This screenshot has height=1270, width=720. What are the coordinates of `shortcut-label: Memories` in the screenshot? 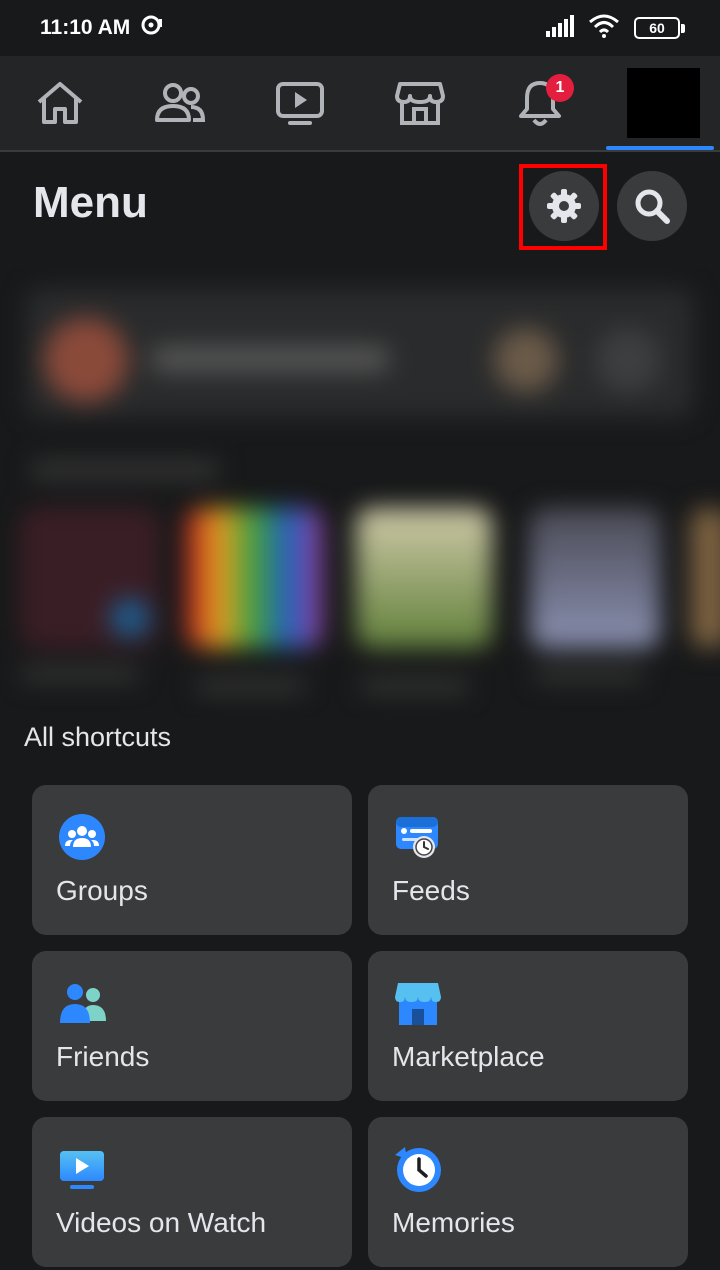 It's located at (453, 1222).